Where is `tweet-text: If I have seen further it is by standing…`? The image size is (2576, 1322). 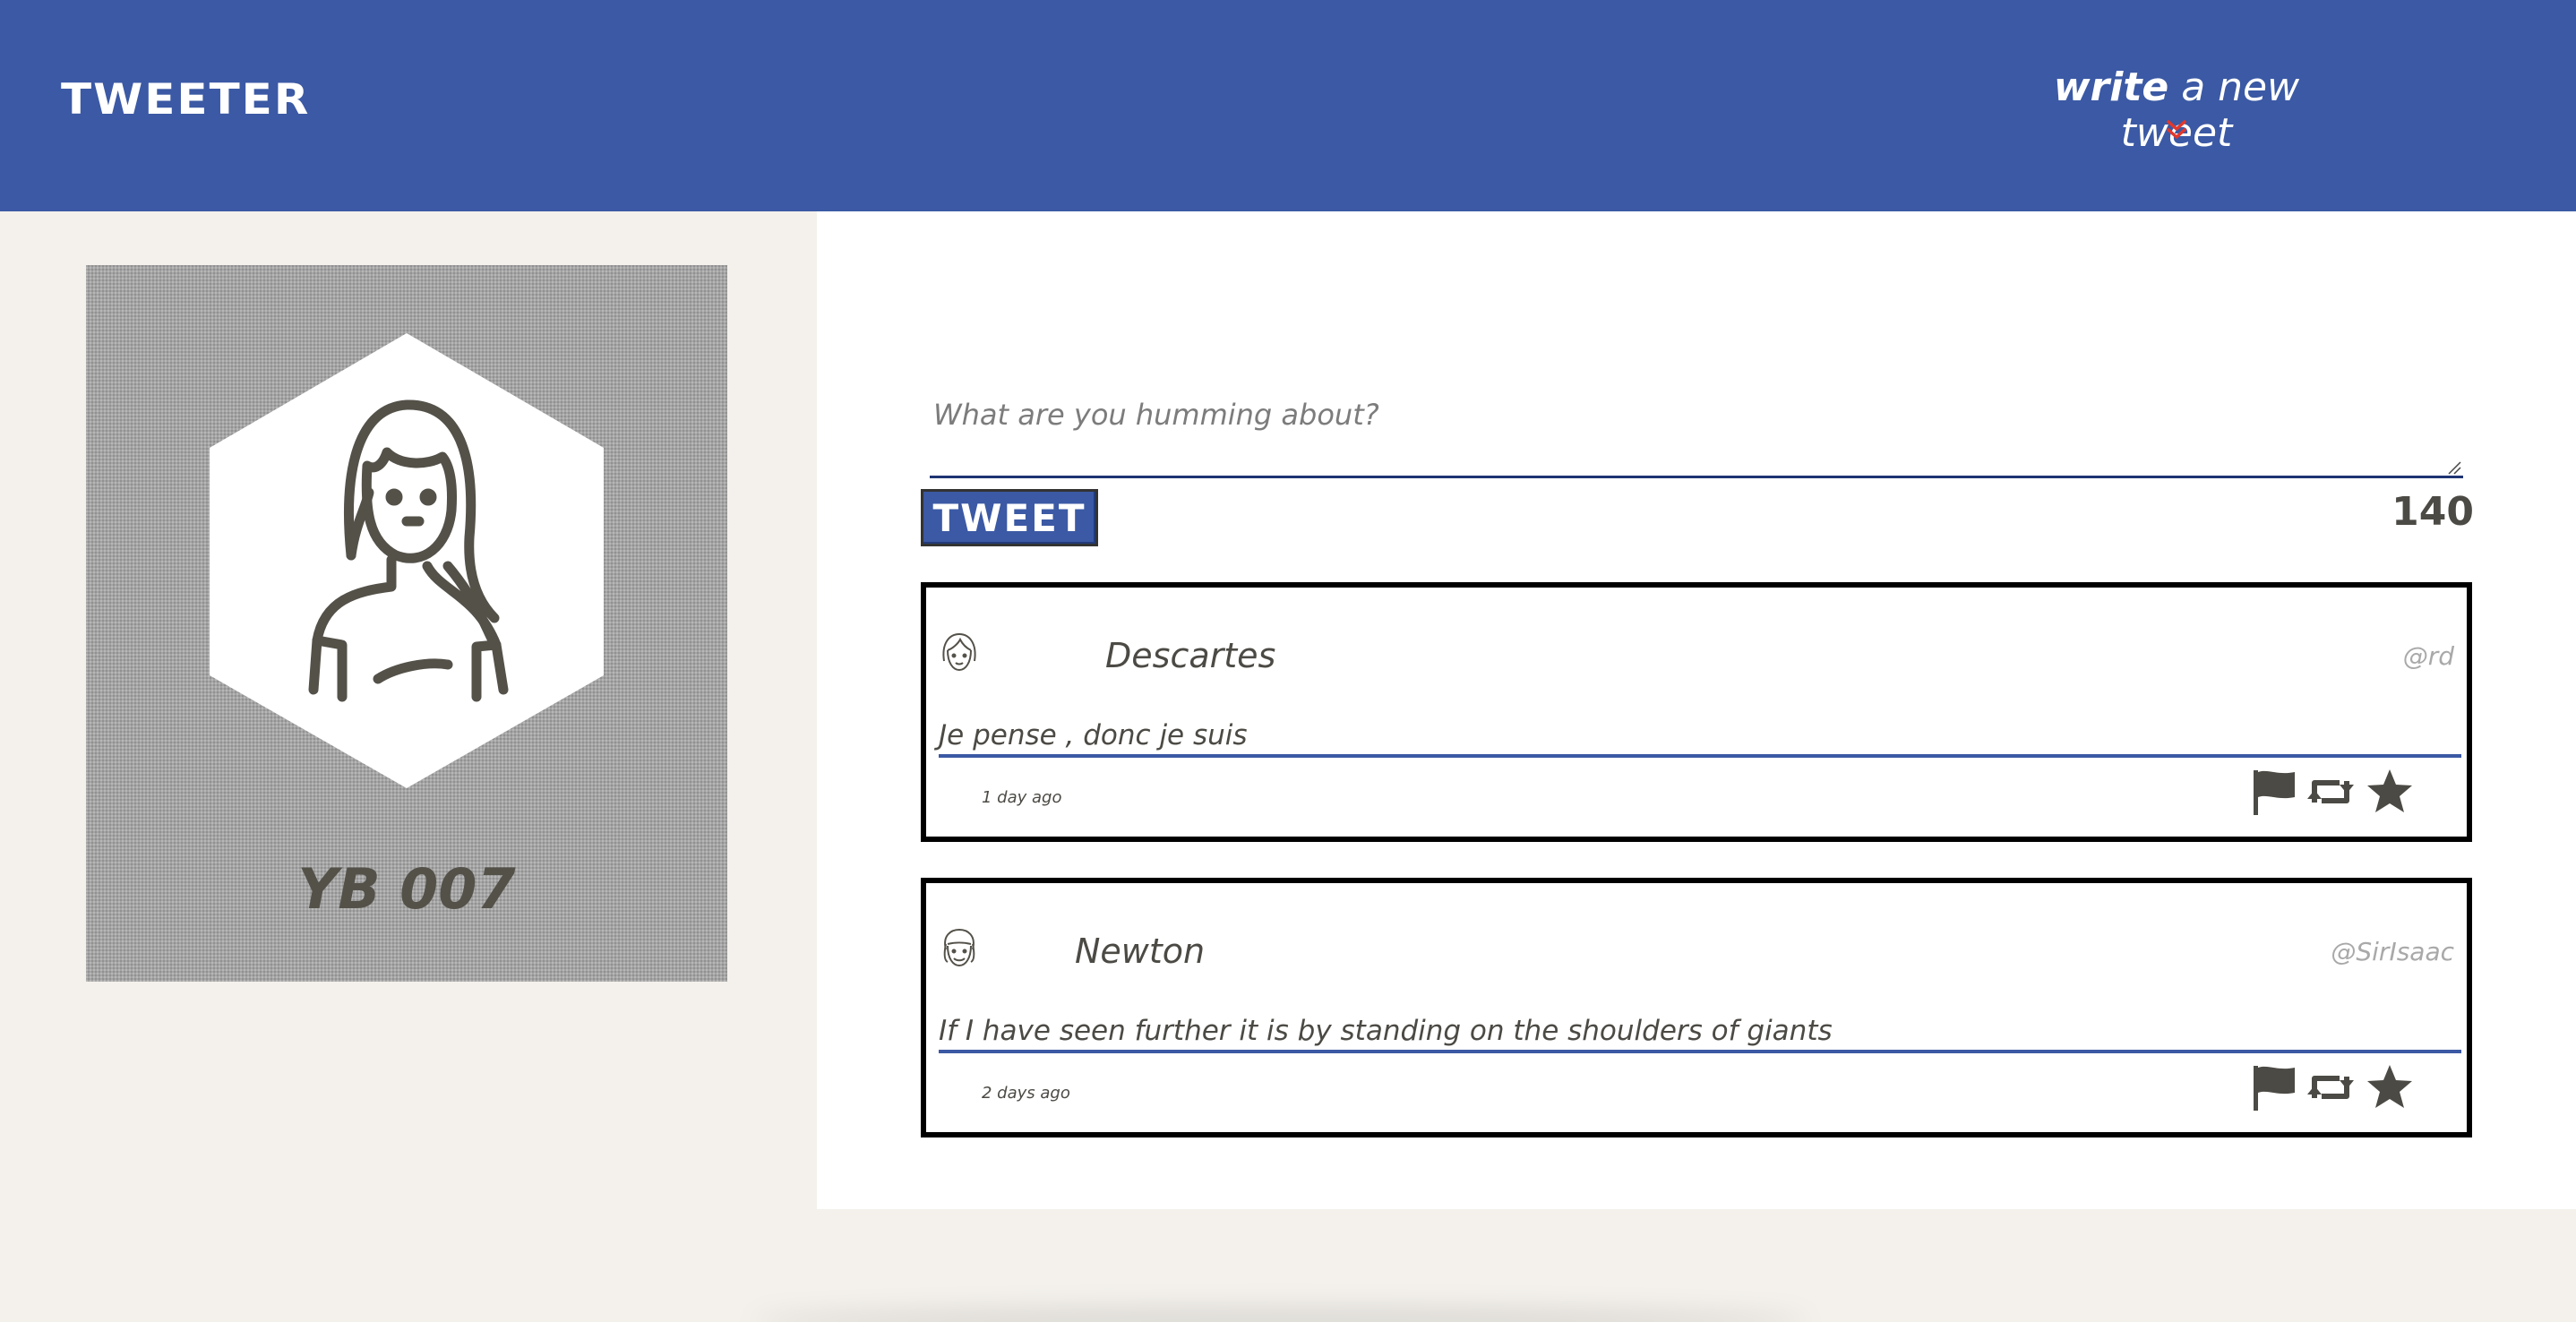
tweet-text: If I have seen further it is by standing… is located at coordinates (1700, 1034).